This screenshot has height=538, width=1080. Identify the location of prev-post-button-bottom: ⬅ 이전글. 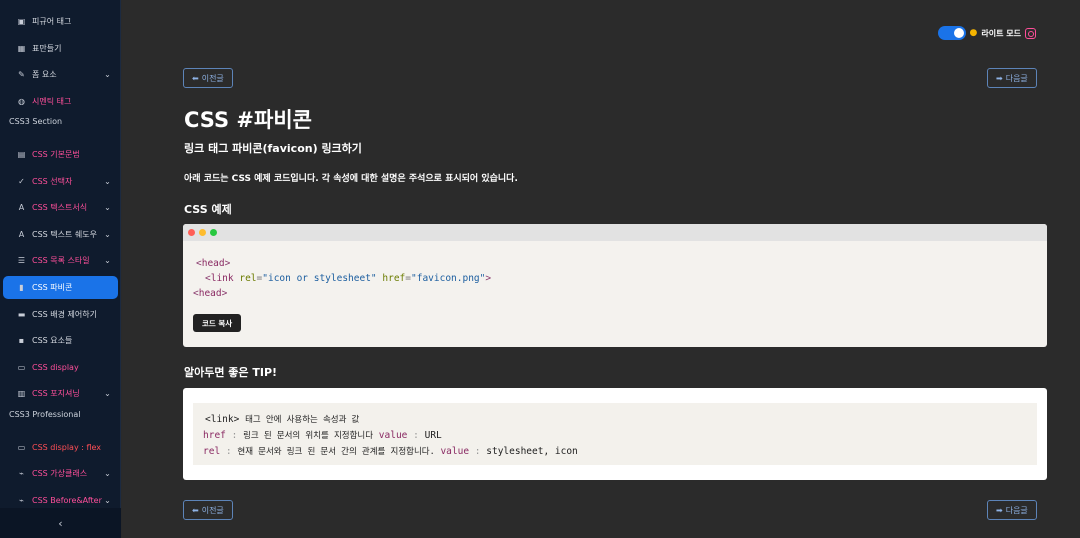
(208, 510).